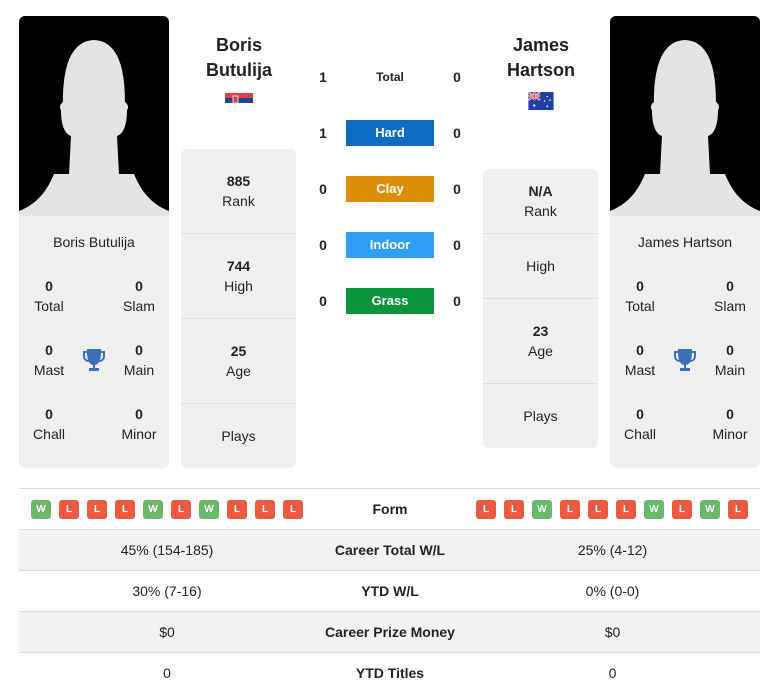  I want to click on career-prize-money-row: $0 Career Prize Money $0, so click(389, 631).